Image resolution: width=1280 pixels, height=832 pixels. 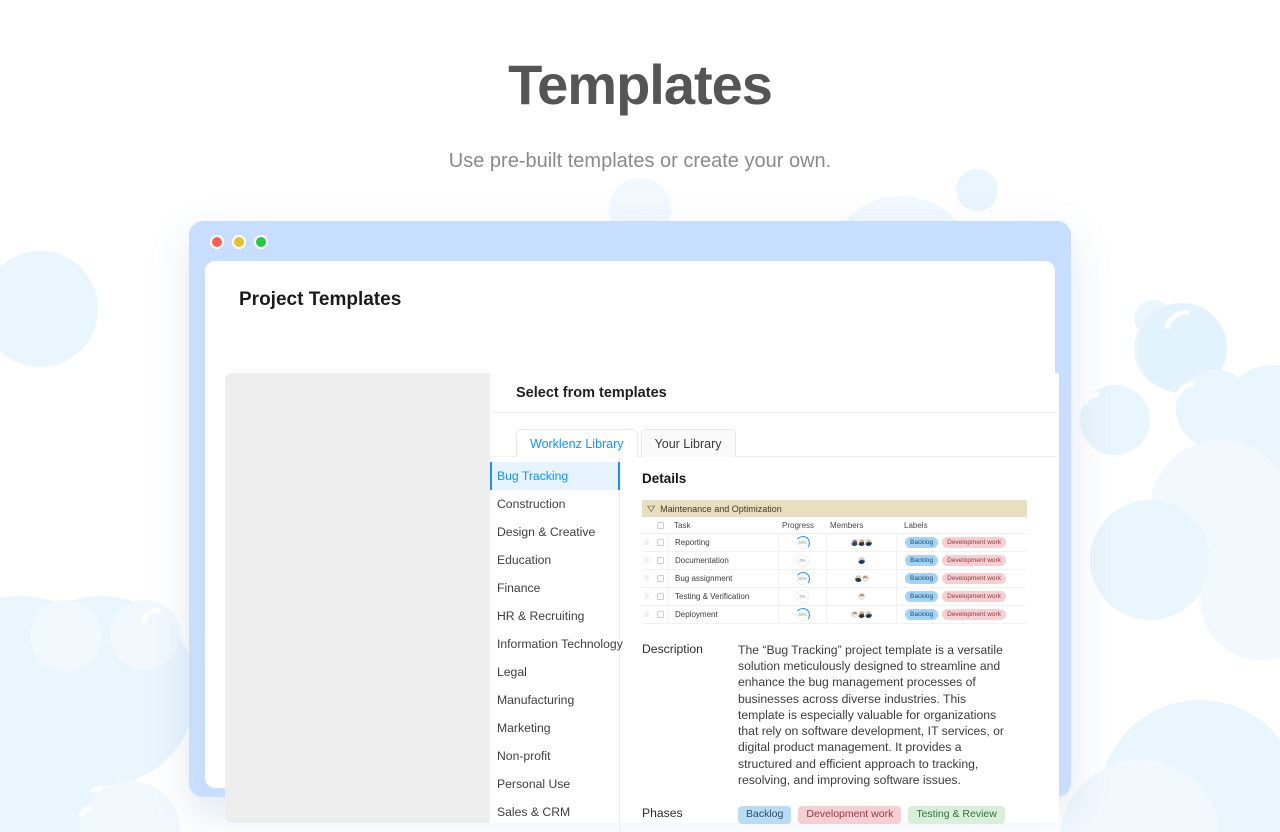 What do you see at coordinates (850, 814) in the screenshot?
I see `phase-development-work: Development work` at bounding box center [850, 814].